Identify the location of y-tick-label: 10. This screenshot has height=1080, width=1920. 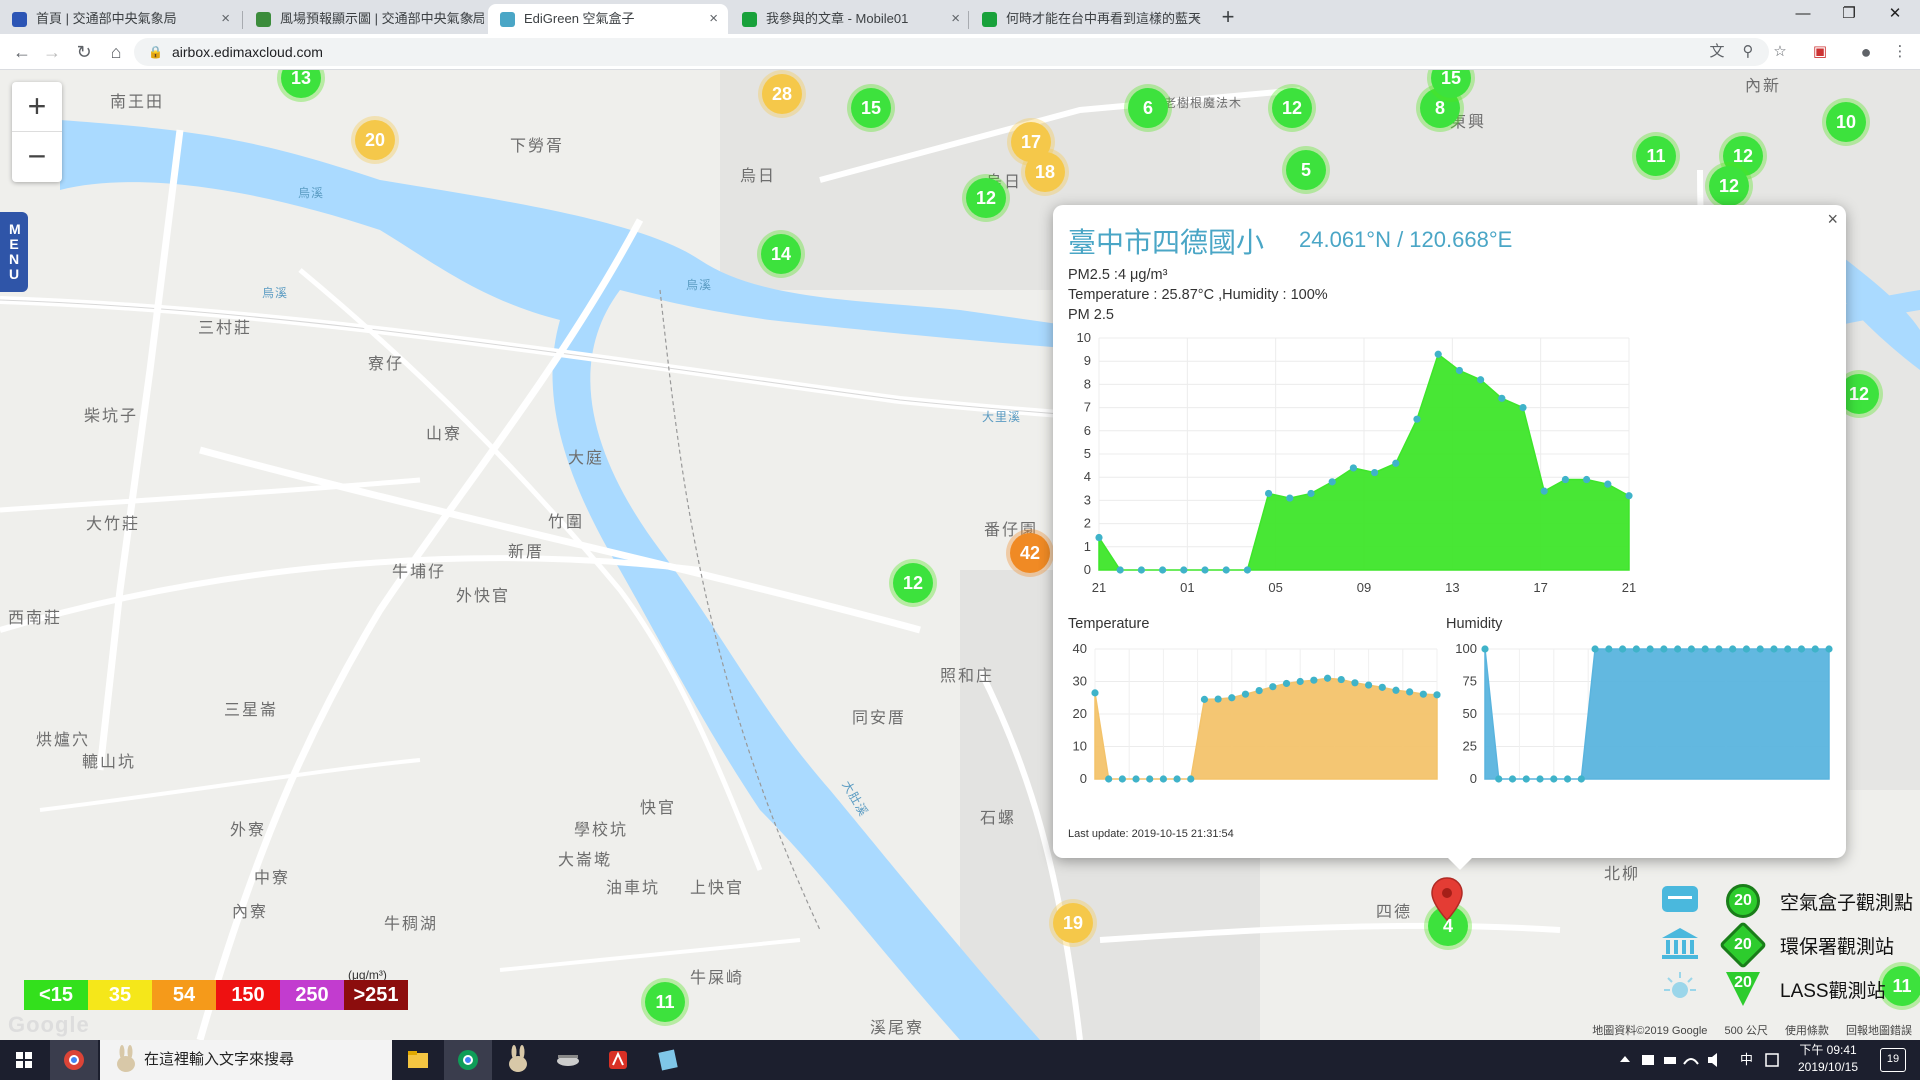
(1080, 746).